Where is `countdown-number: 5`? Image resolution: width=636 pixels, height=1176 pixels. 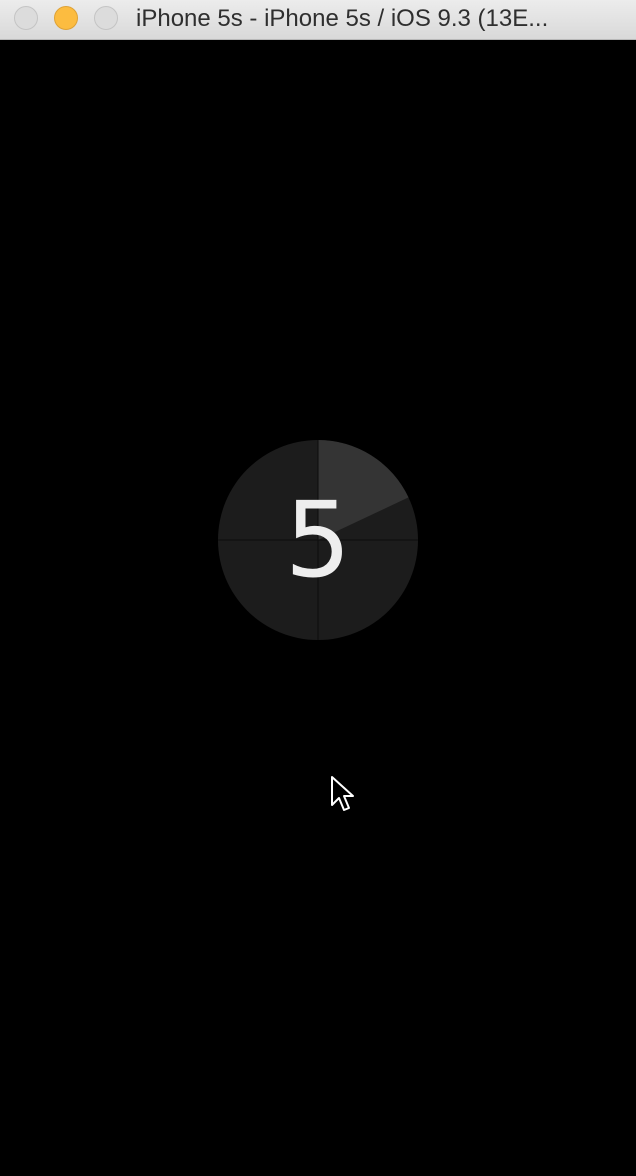 countdown-number: 5 is located at coordinates (318, 540).